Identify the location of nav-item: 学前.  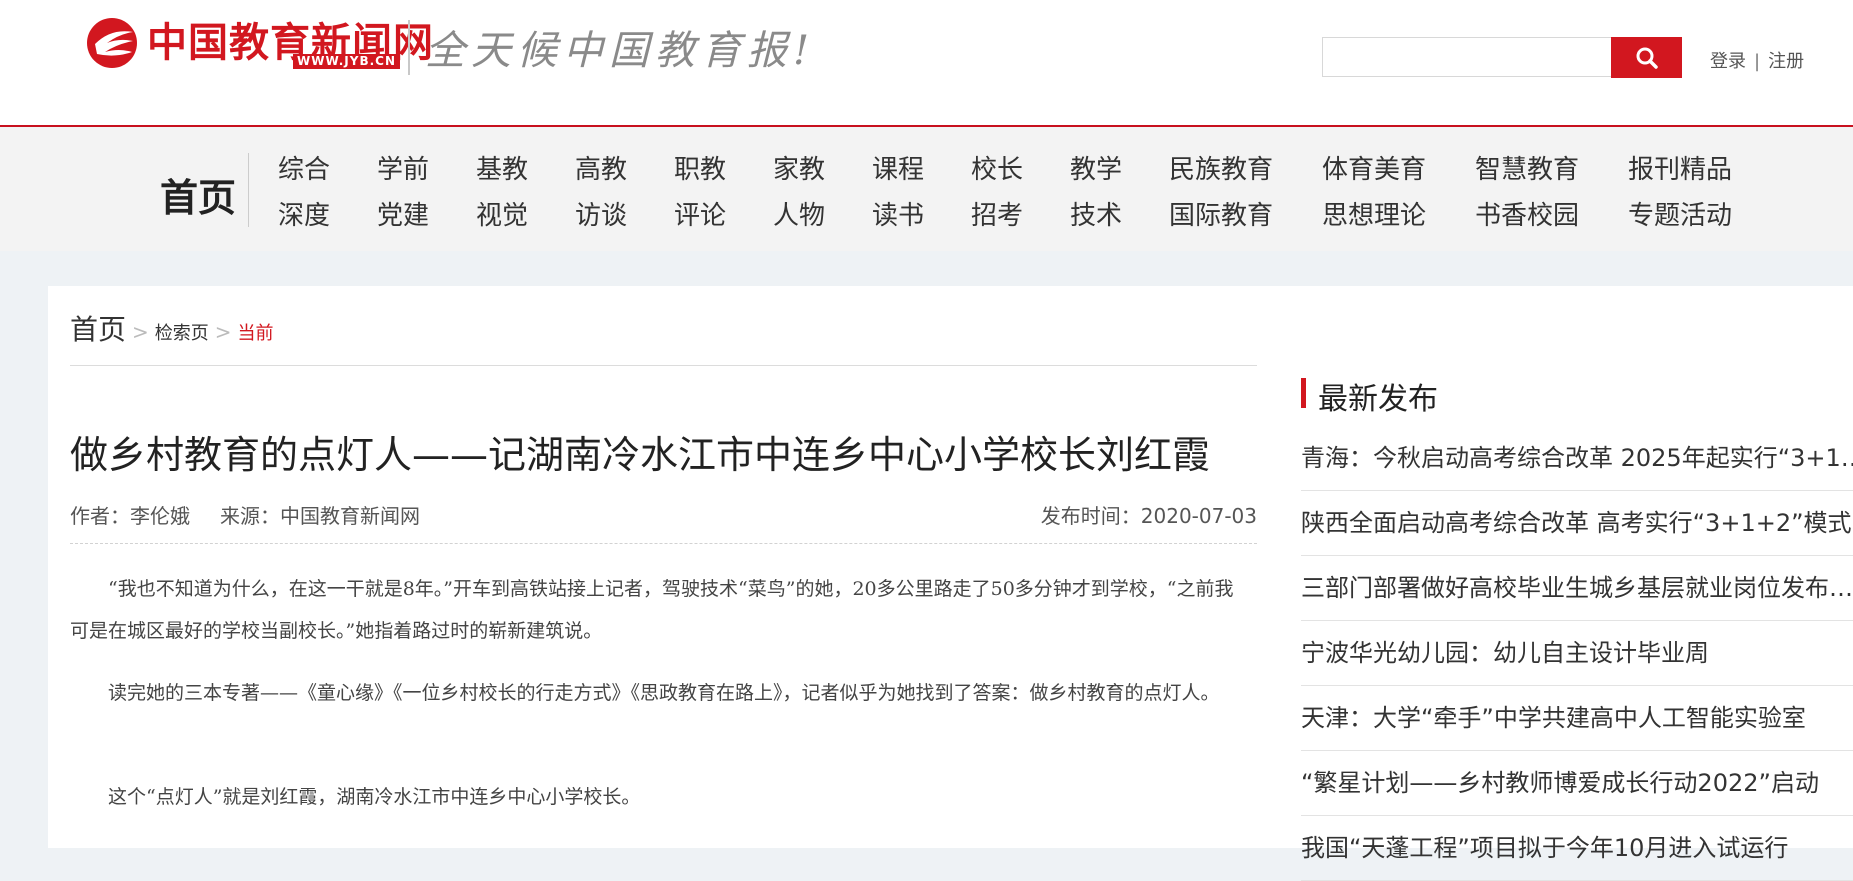
(426, 167).